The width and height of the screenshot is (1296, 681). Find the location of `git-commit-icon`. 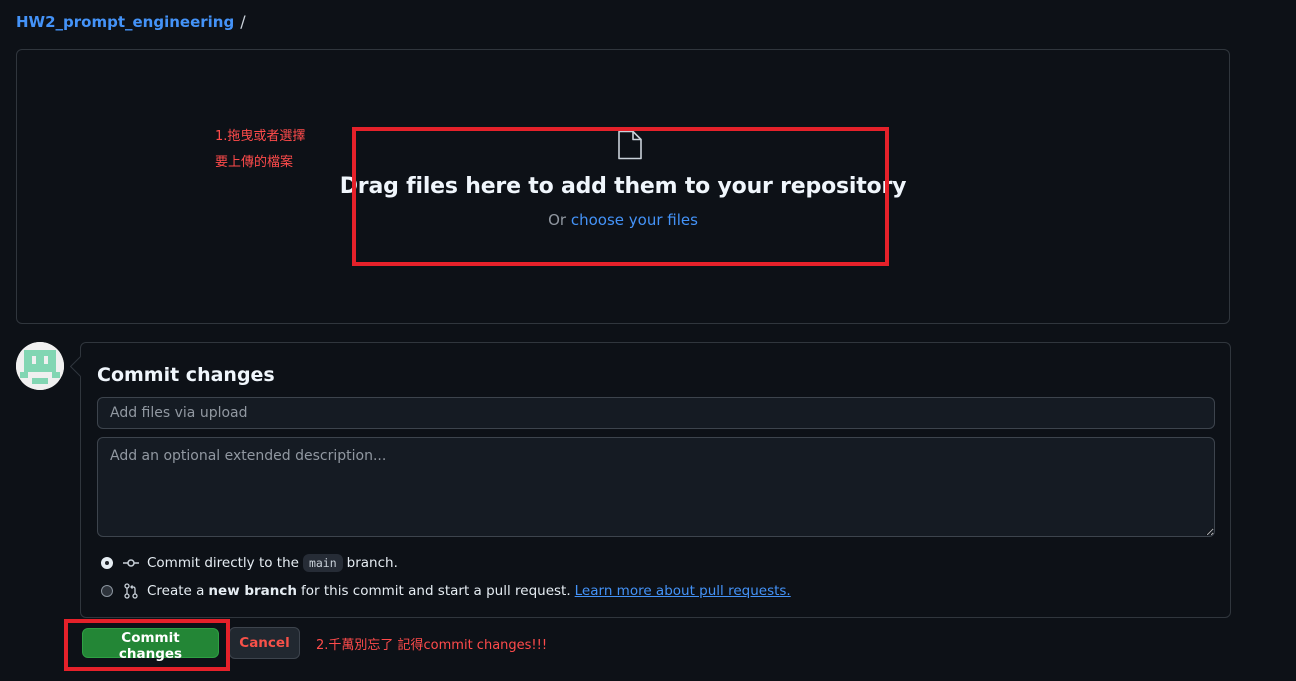

git-commit-icon is located at coordinates (131, 563).